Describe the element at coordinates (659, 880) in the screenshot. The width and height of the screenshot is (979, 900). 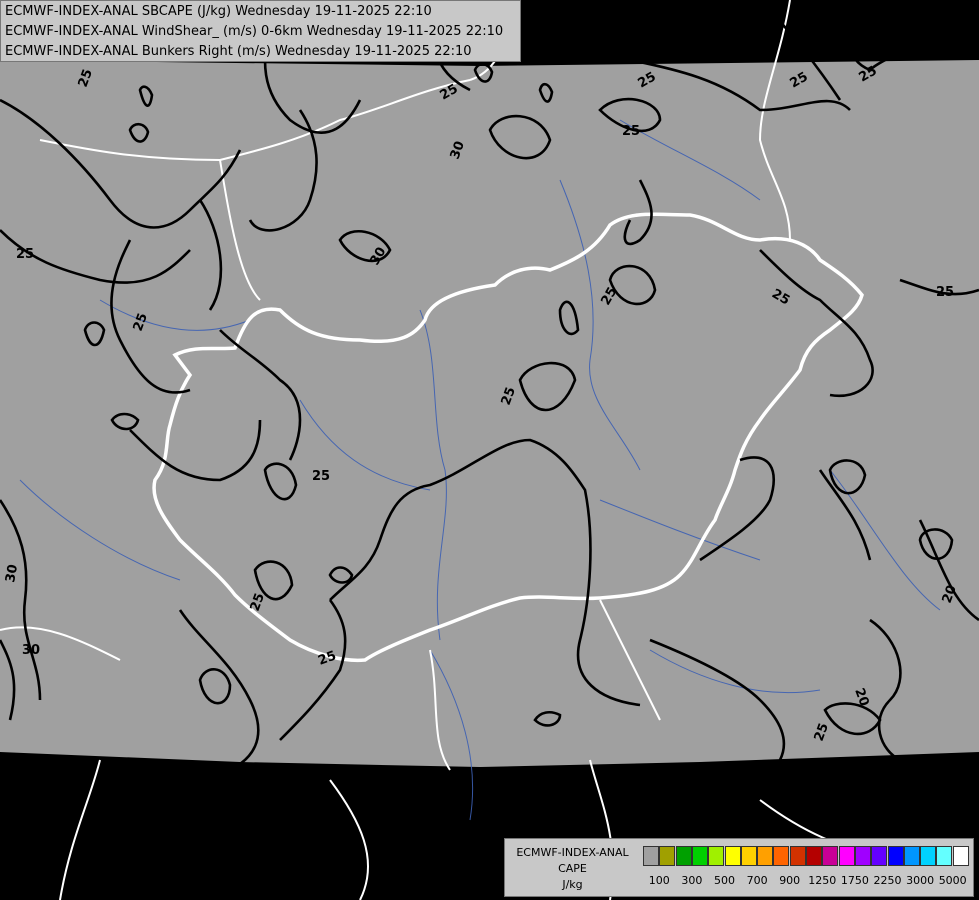
I see `legend-tick-label: 100` at that location.